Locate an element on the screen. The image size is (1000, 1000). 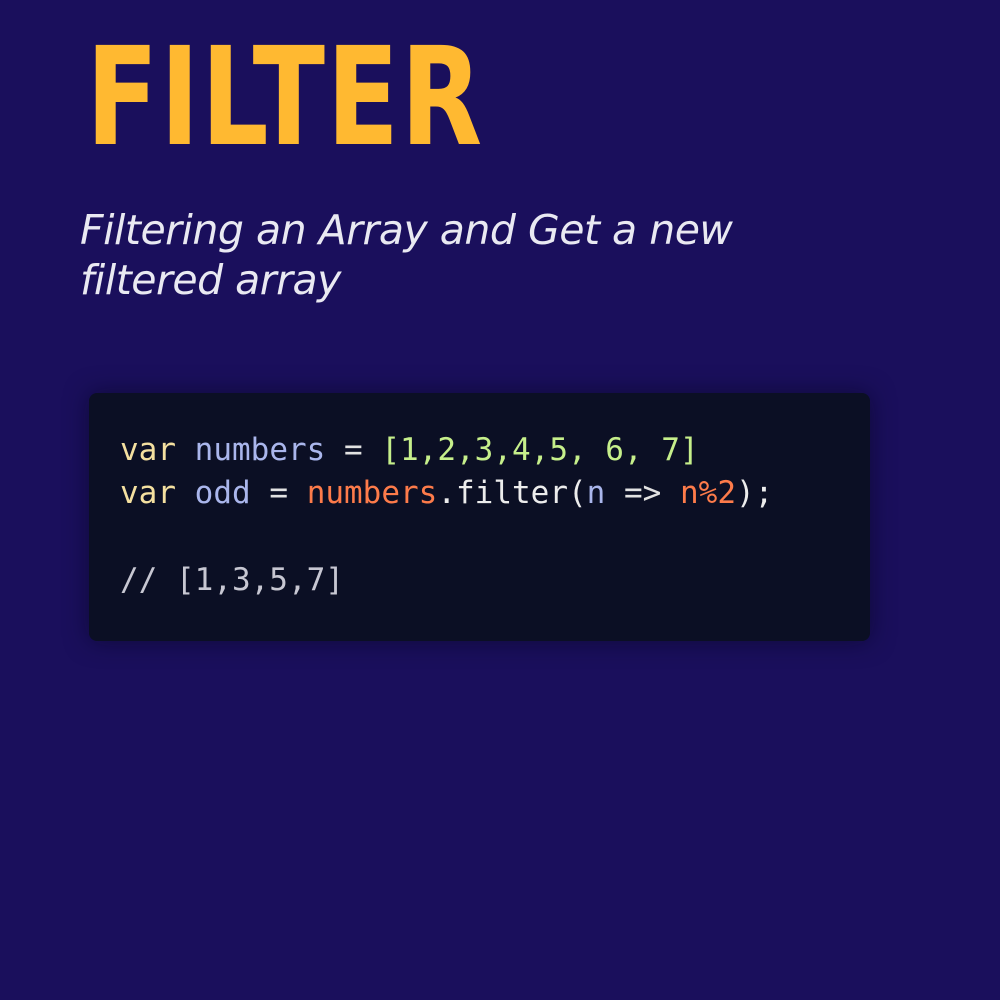
code-line-end: ); is located at coordinates (755, 493).